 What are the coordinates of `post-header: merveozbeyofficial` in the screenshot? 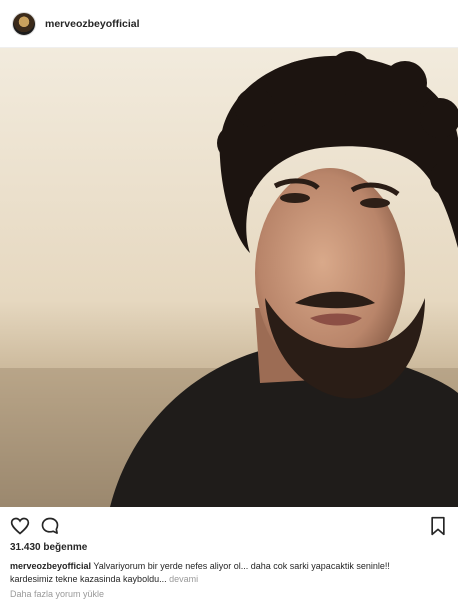 It's located at (229, 24).